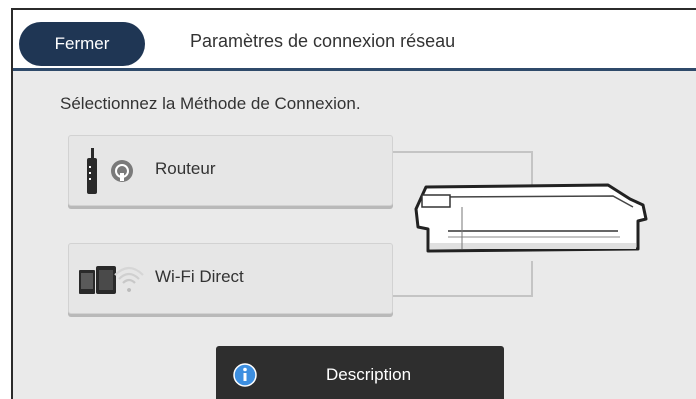 Image resolution: width=696 pixels, height=399 pixels. Describe the element at coordinates (230, 170) in the screenshot. I see `router-button: Routeur` at that location.